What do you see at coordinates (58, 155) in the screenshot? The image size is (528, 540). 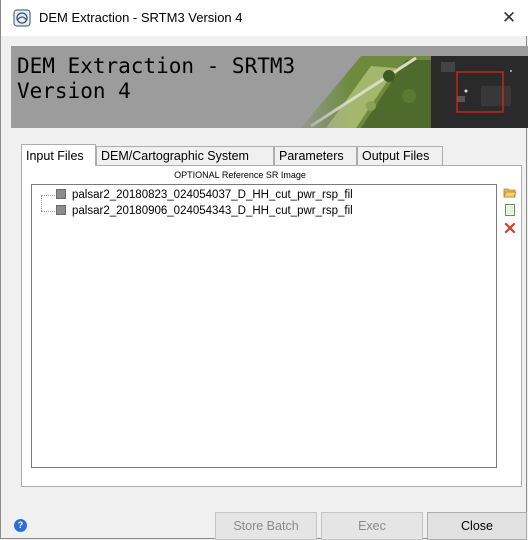 I see `tab-input-files: Input Files` at bounding box center [58, 155].